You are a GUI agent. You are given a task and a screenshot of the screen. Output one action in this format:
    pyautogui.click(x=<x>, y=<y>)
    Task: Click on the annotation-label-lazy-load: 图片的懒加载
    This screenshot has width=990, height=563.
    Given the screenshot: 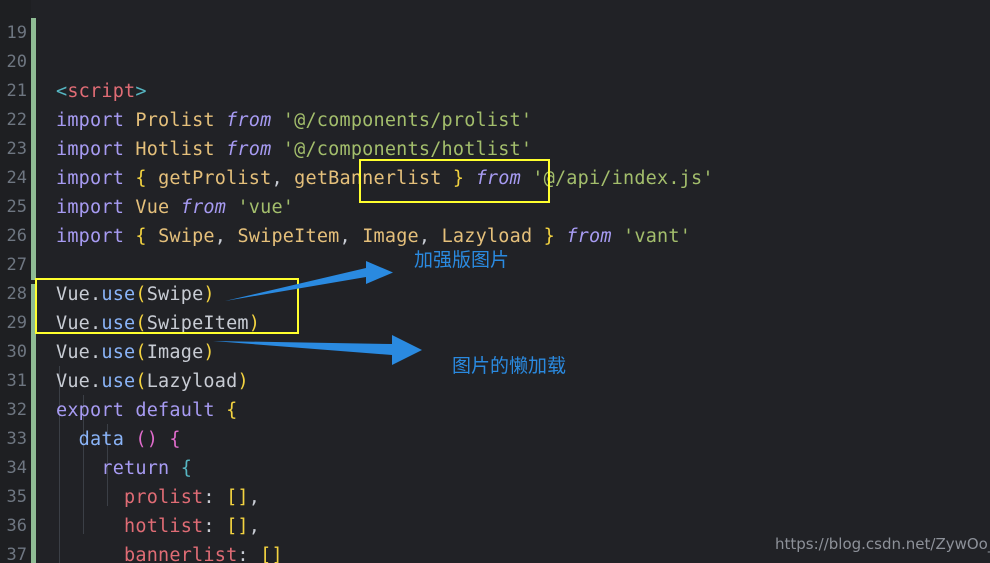 What is the action you would take?
    pyautogui.click(x=509, y=366)
    